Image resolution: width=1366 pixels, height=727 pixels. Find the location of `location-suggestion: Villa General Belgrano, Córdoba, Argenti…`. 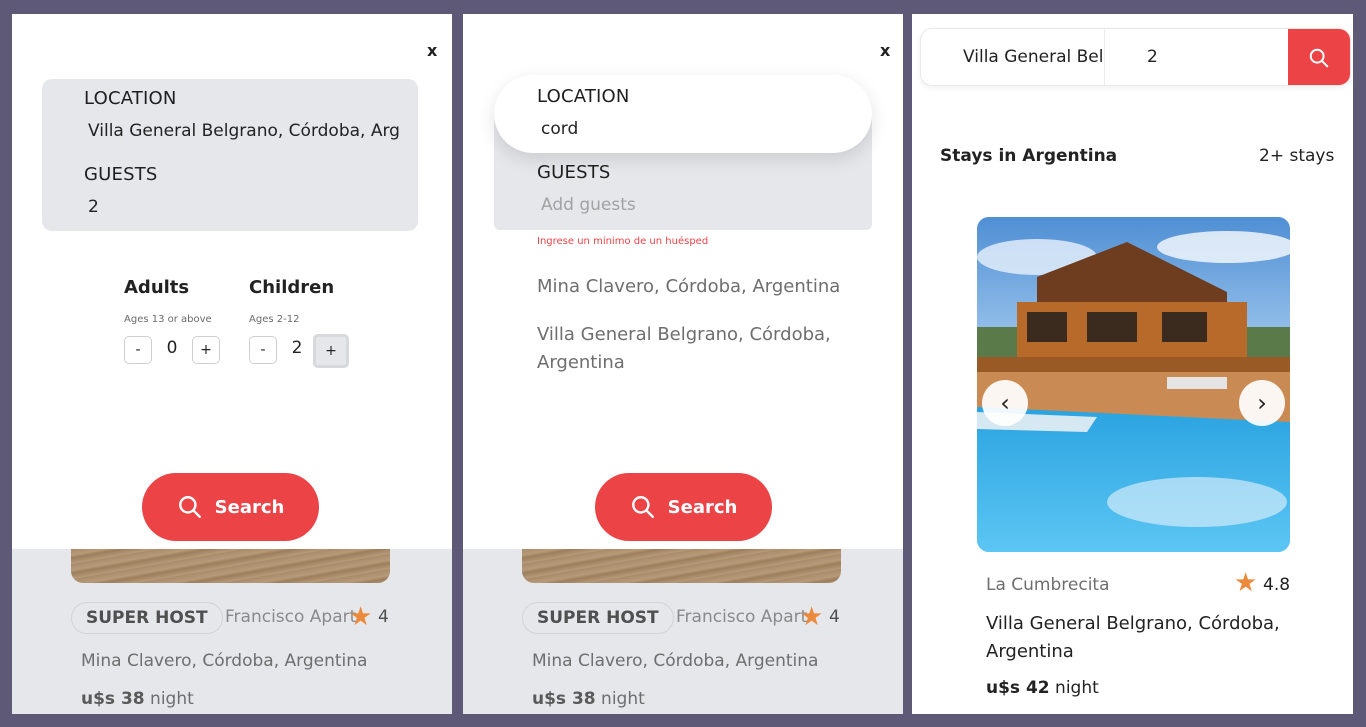

location-suggestion: Villa General Belgrano, Córdoba, Argenti… is located at coordinates (697, 349).